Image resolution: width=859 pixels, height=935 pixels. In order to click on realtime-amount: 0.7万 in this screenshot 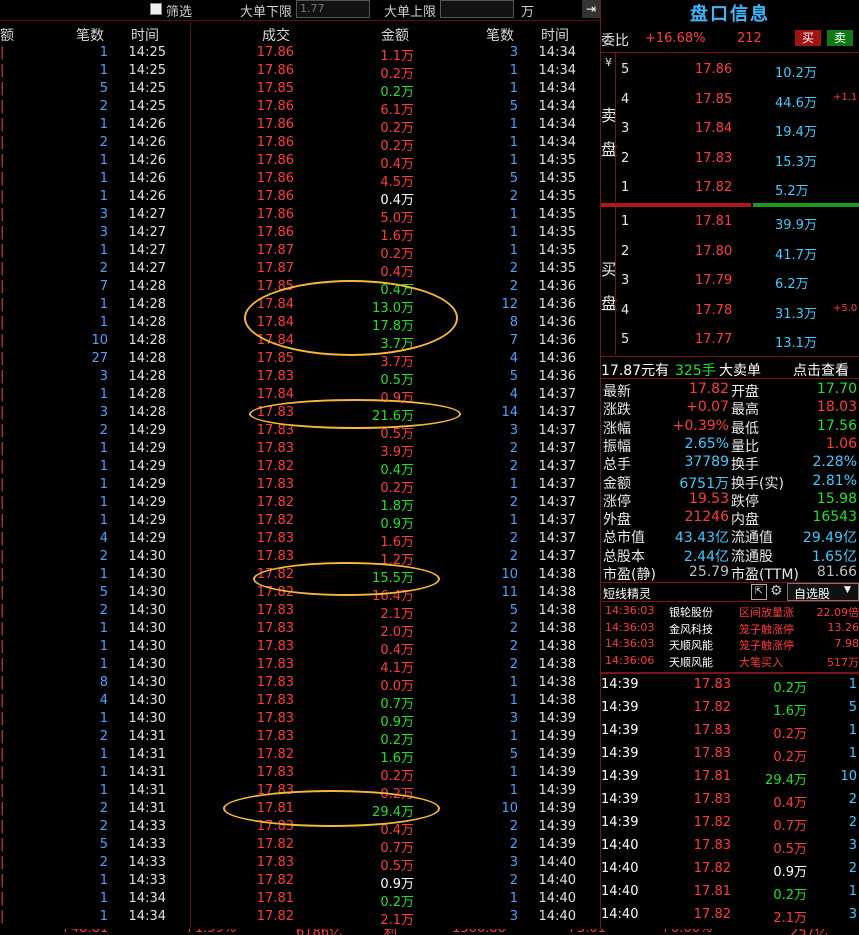, I will do `click(790, 826)`.